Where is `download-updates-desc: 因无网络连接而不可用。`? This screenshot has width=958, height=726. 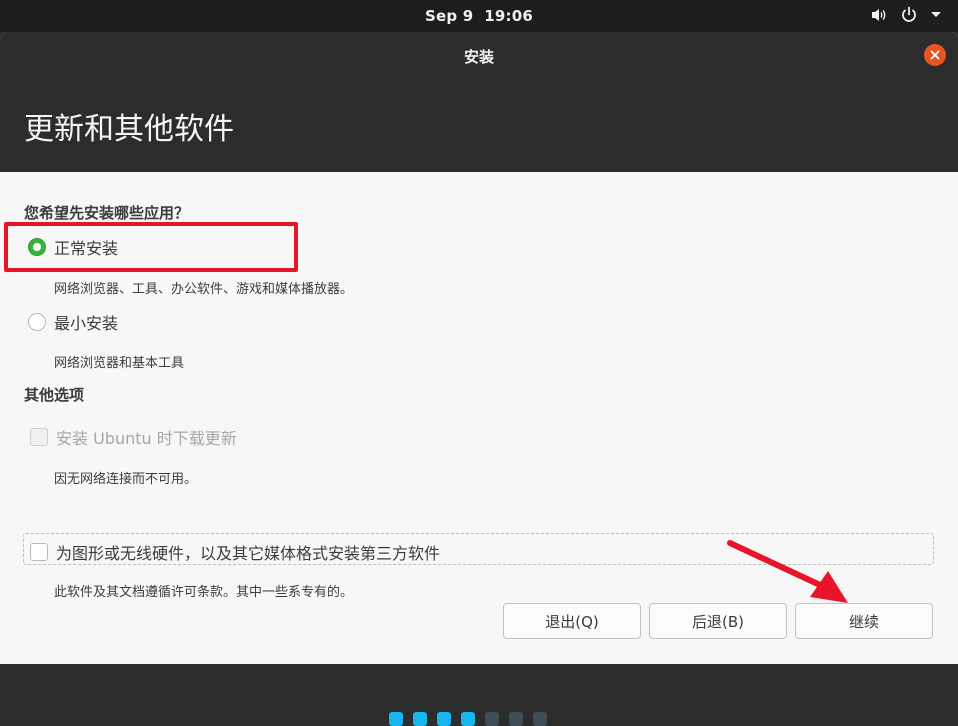
download-updates-desc: 因无网络连接而不可用。 is located at coordinates (126, 479).